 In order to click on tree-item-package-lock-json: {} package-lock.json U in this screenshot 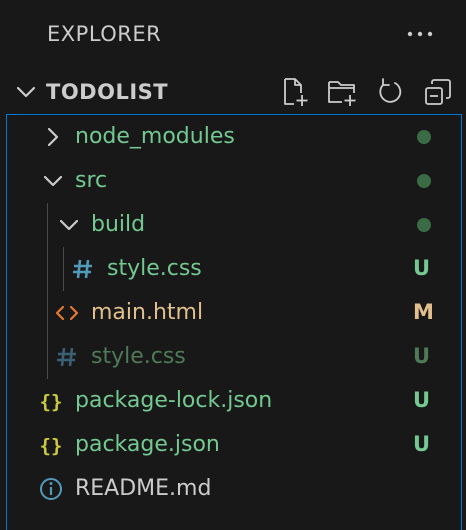, I will do `click(235, 401)`.